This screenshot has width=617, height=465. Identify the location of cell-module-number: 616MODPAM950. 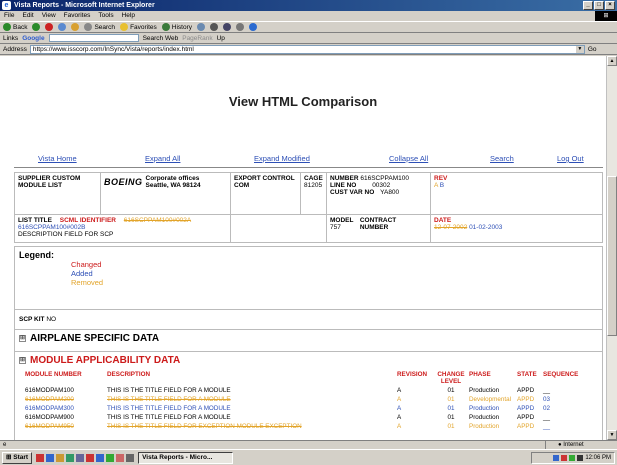
(49, 426).